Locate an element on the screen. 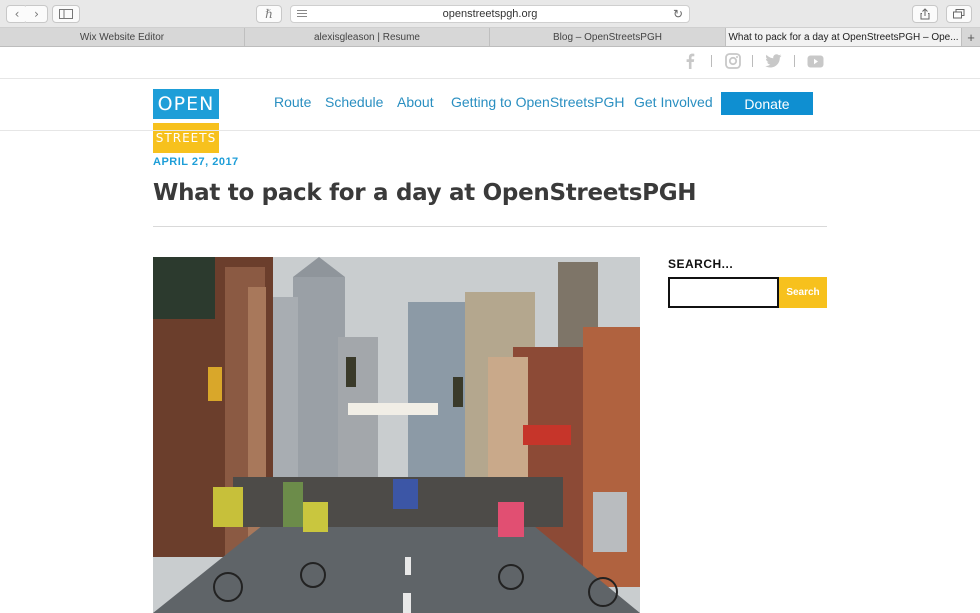 This screenshot has height=613, width=980. nav-route: Route is located at coordinates (292, 102).